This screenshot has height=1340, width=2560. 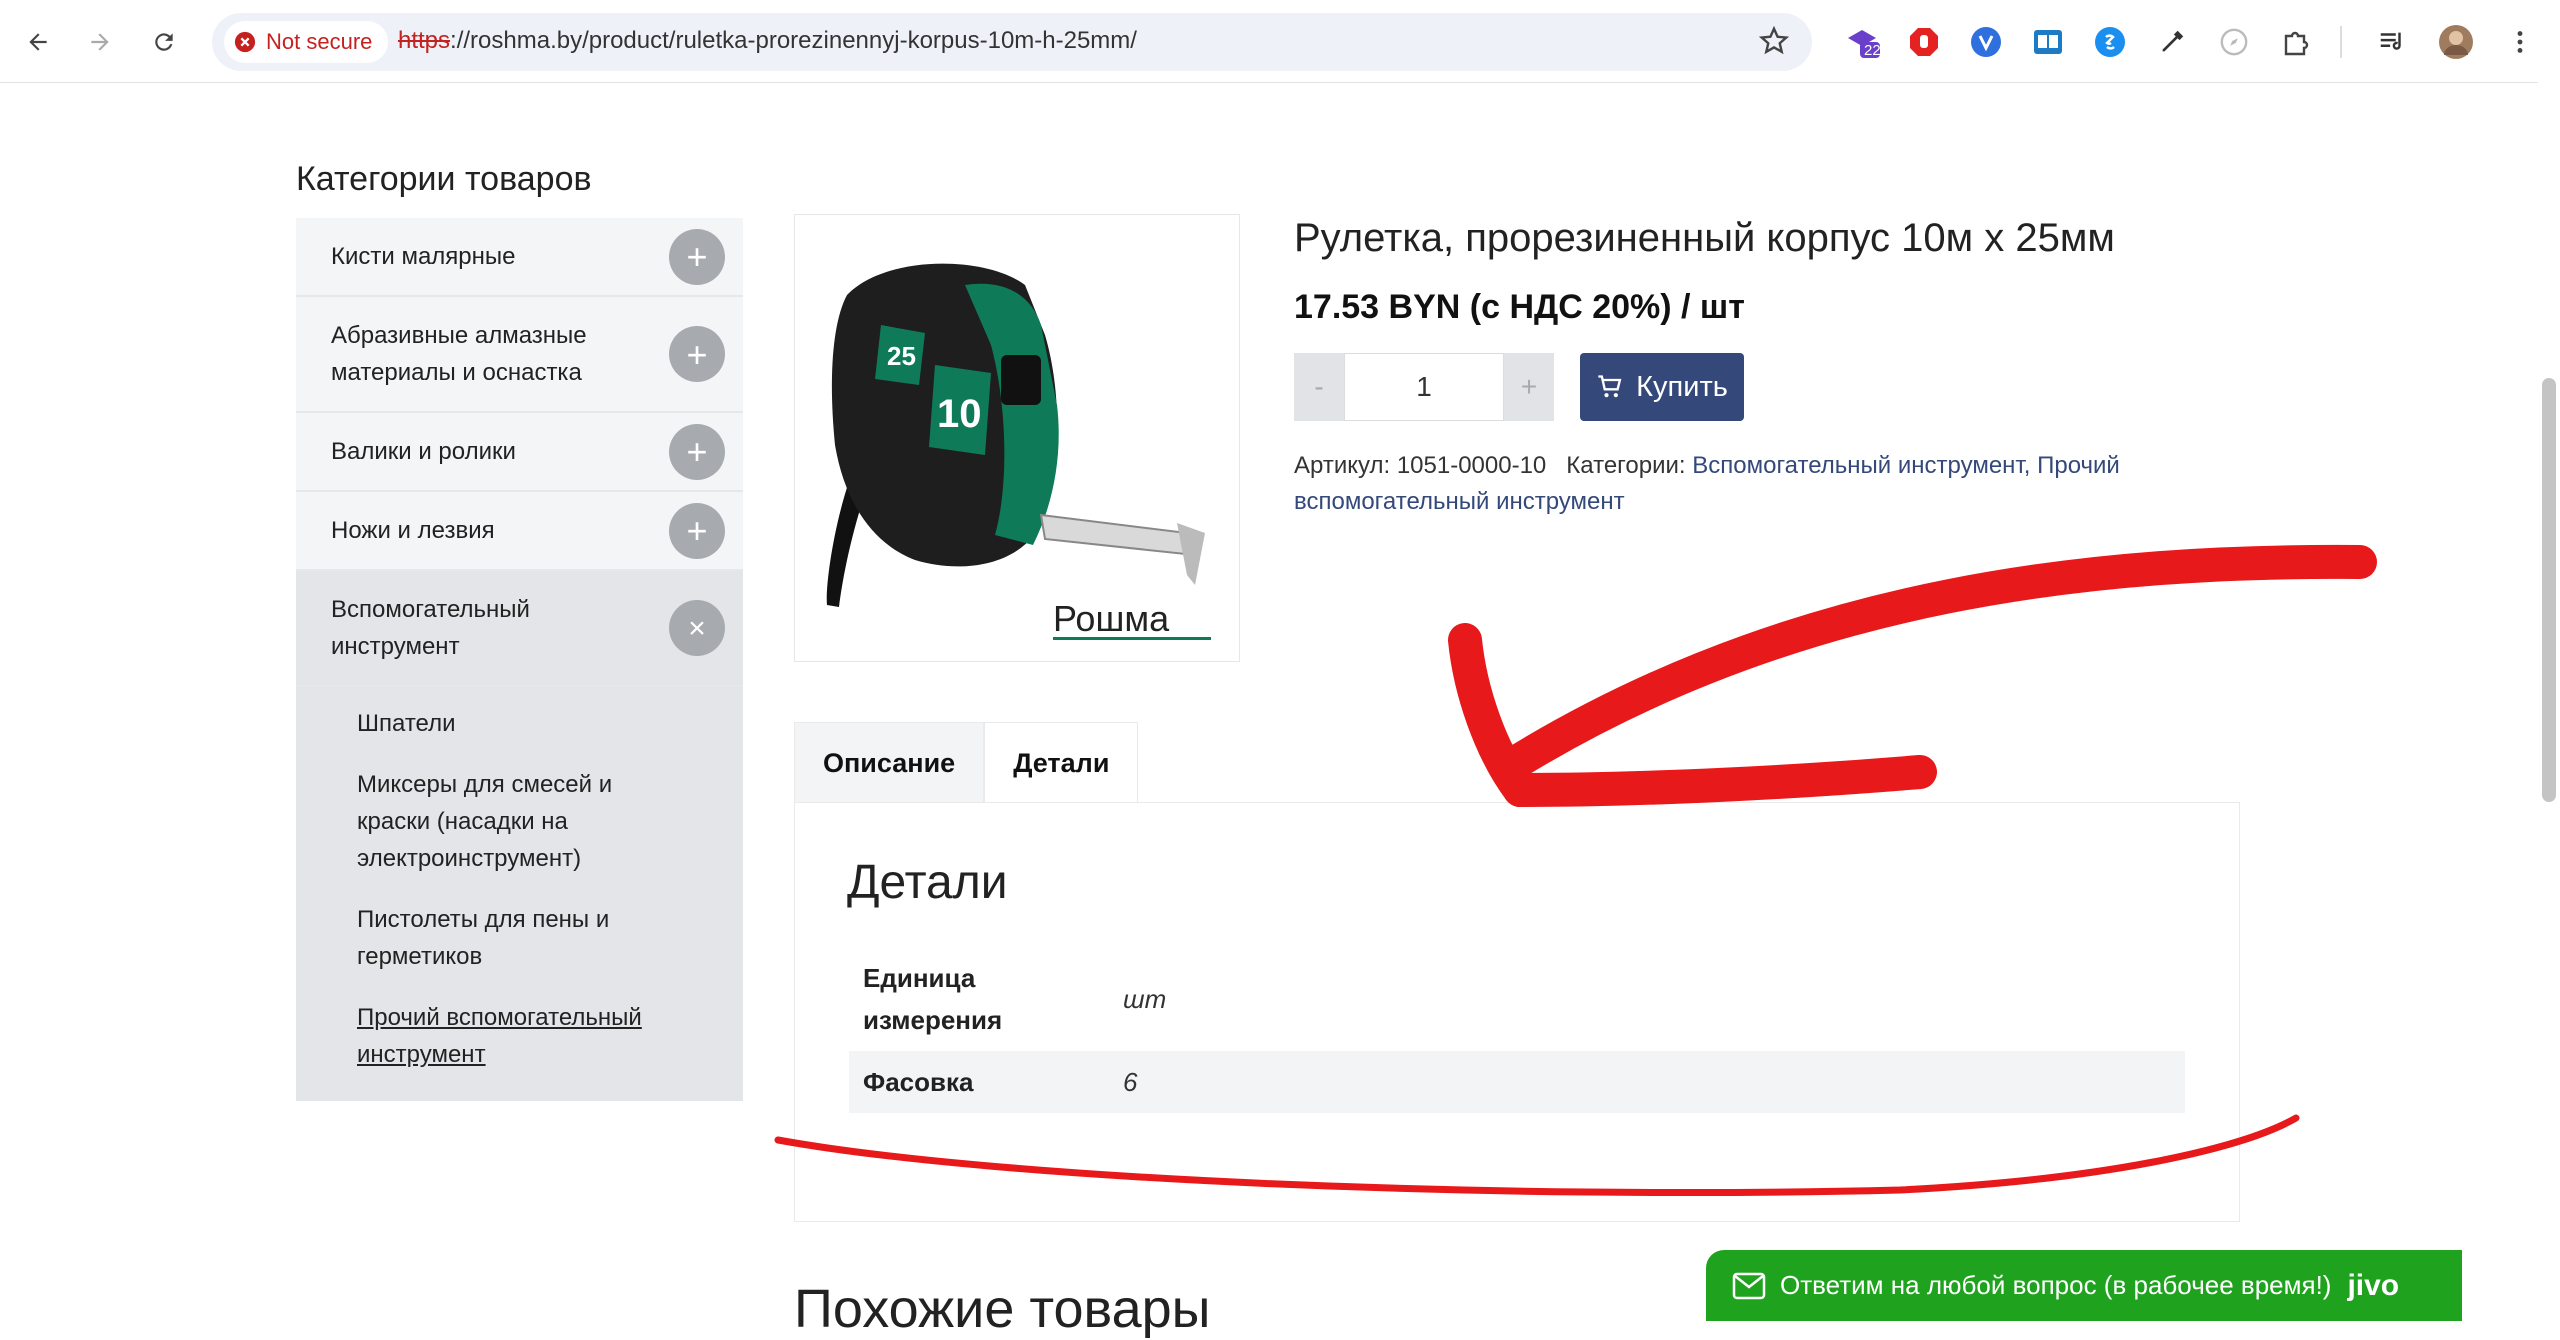 I want to click on qty-input: 1, so click(x=1424, y=387).